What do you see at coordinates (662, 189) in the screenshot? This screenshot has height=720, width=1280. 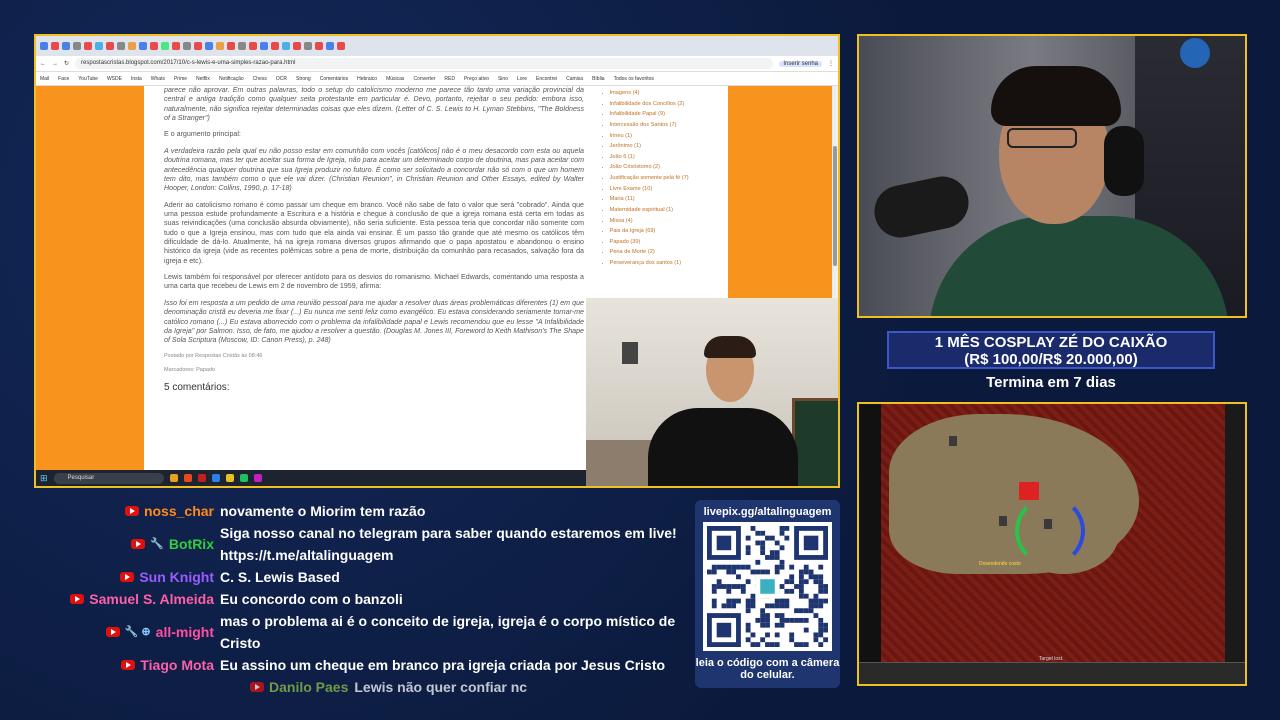 I see `sidebar-label-link: Livre Exame (10)` at bounding box center [662, 189].